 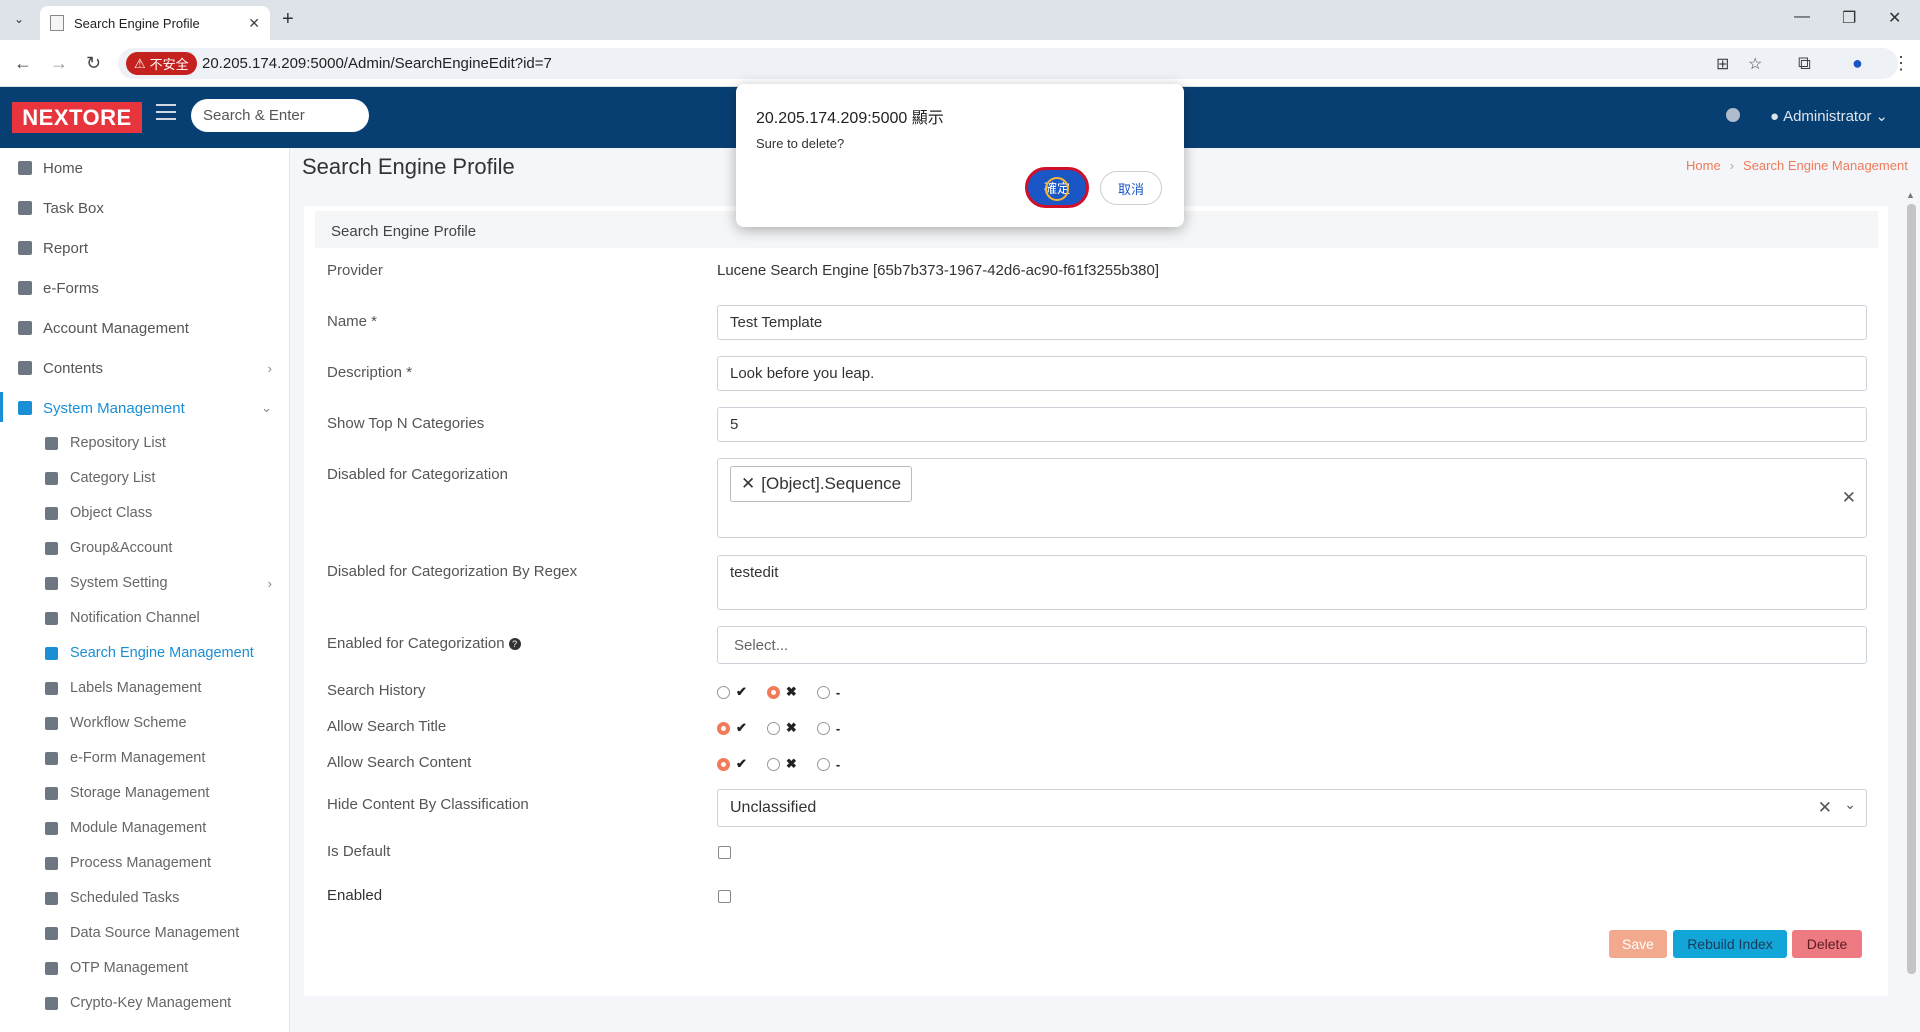 I want to click on sidebar-item-process-management: Process Management, so click(x=145, y=863).